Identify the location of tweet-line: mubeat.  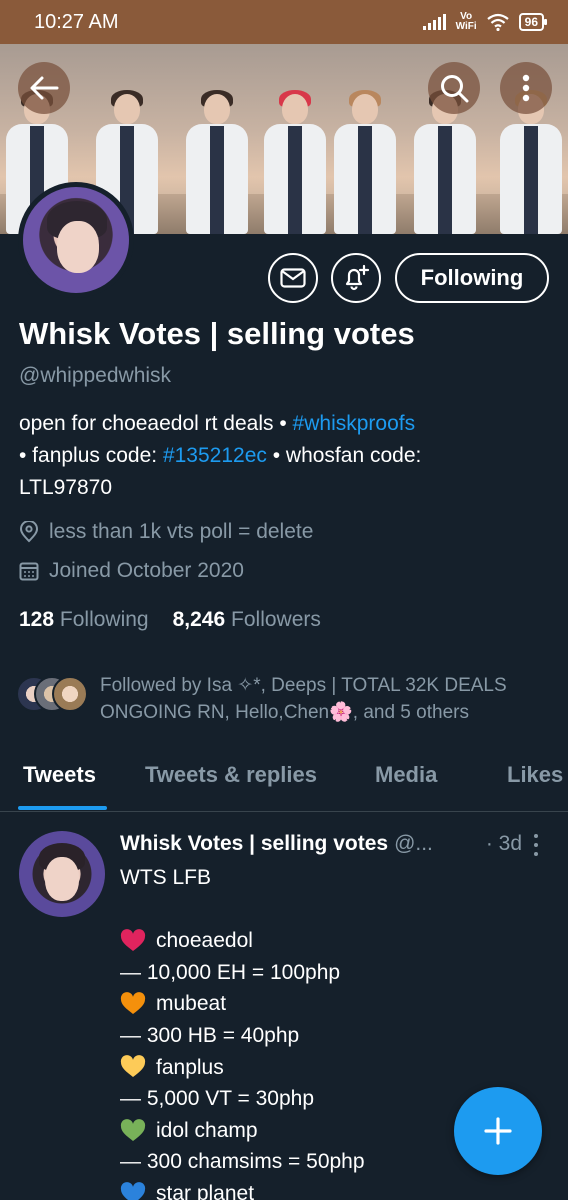
(330, 1004).